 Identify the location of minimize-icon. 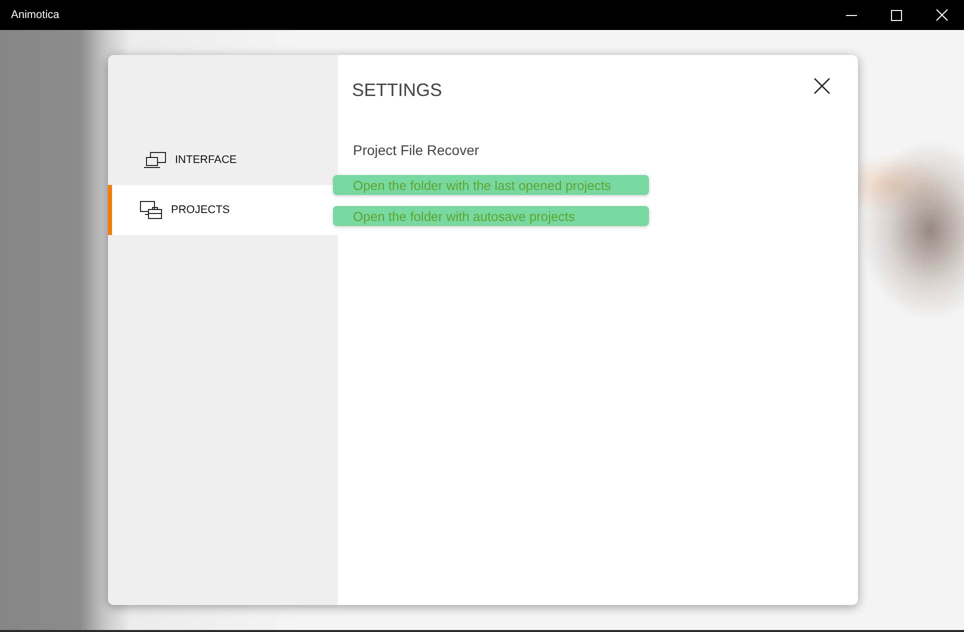
(851, 15).